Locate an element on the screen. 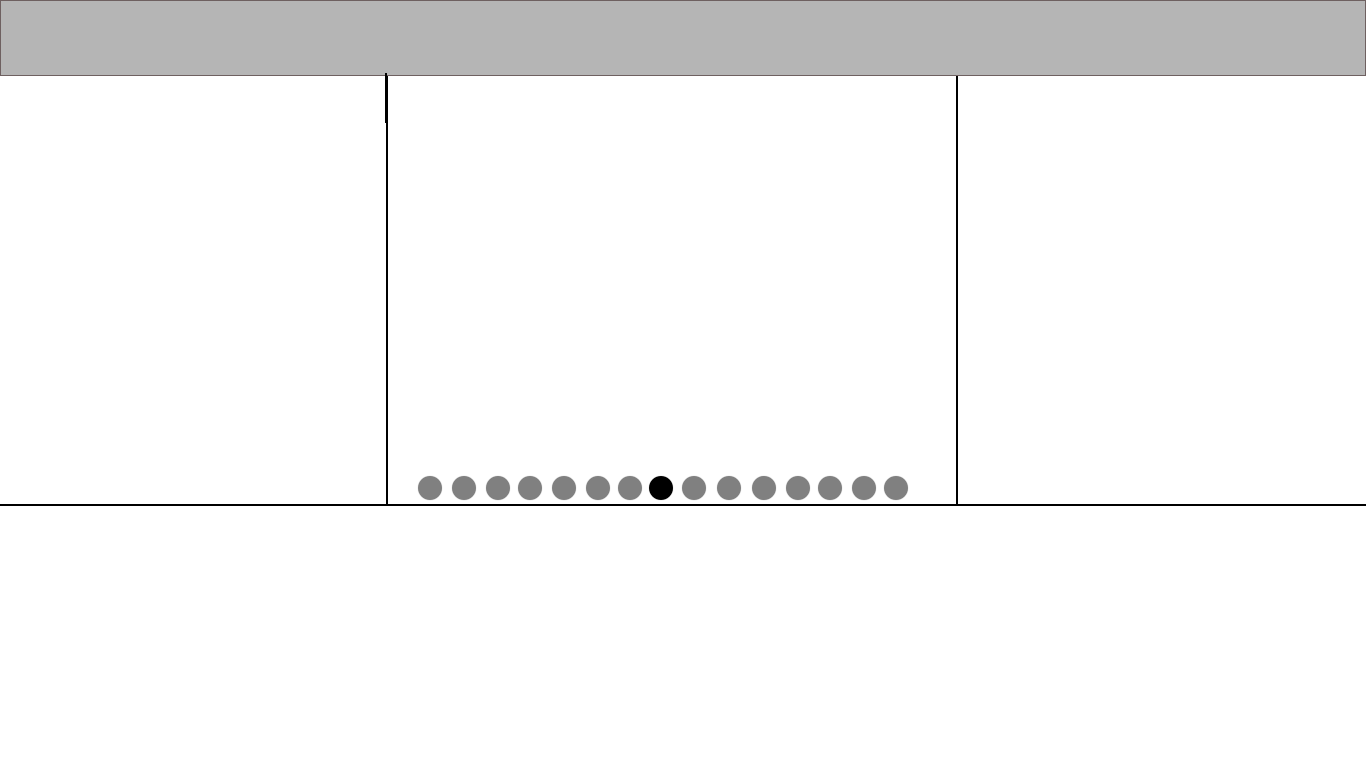 The height and width of the screenshot is (768, 1366). carousel-pagination-dots is located at coordinates (672, 488).